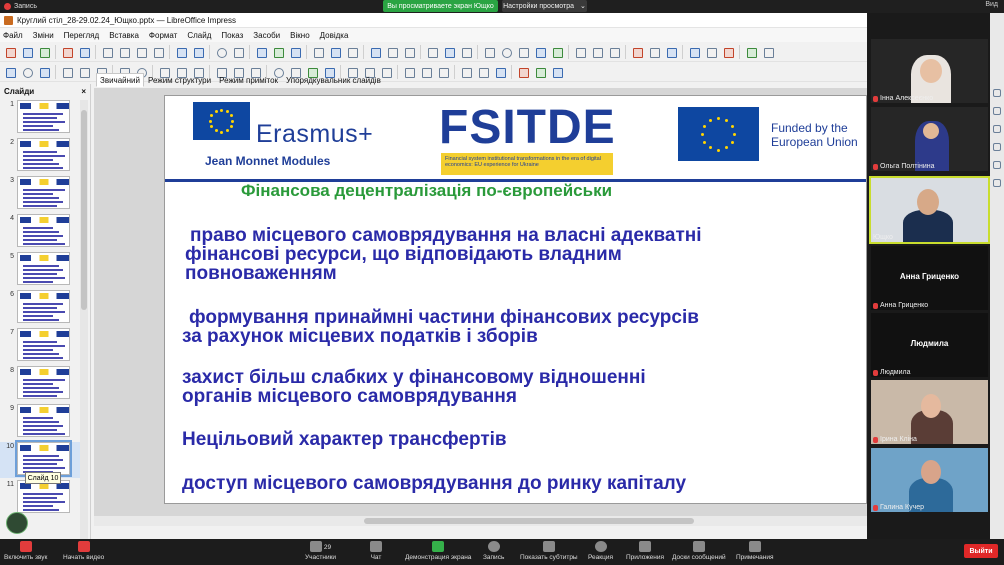  I want to click on pen-icon, so click(17, 523).